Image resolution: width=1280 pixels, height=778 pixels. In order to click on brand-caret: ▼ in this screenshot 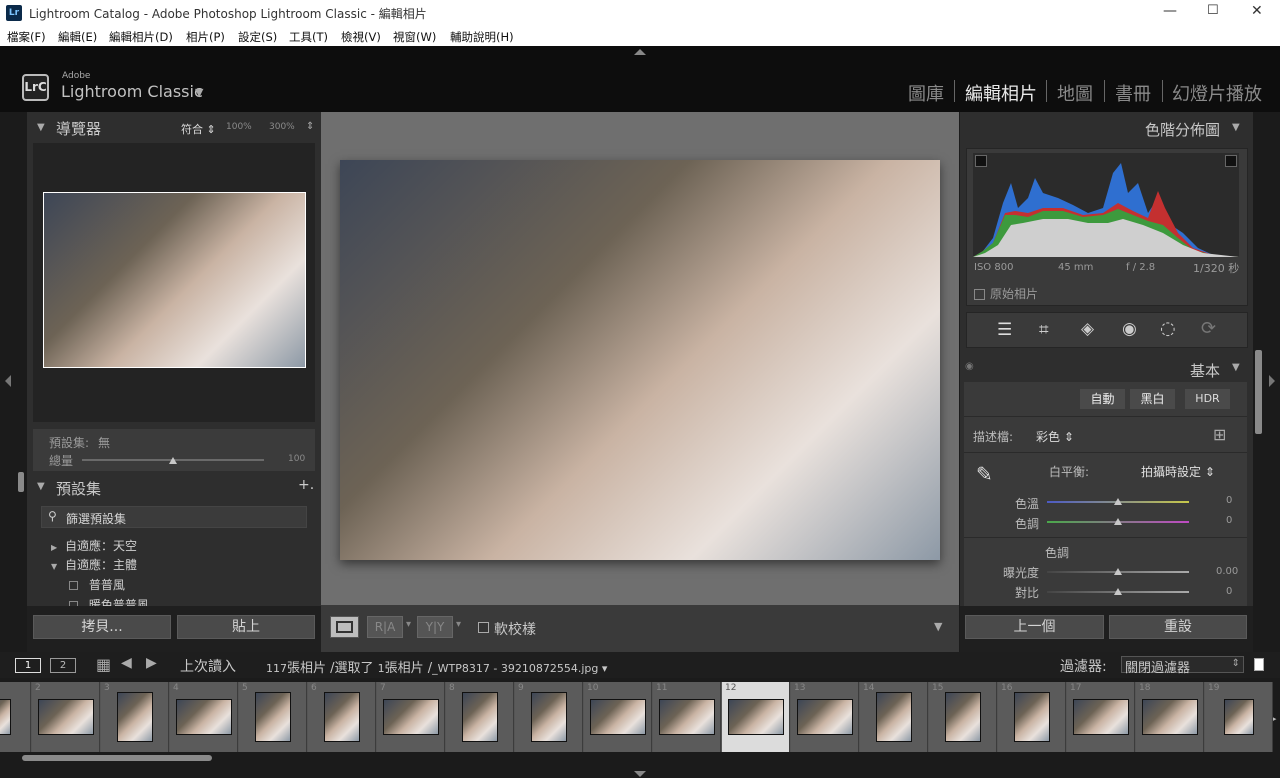, I will do `click(199, 92)`.